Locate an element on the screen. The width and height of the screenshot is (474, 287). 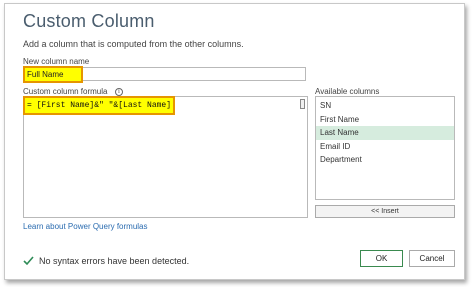
learn-power-query-link: Learn about Power Query formulas is located at coordinates (85, 226).